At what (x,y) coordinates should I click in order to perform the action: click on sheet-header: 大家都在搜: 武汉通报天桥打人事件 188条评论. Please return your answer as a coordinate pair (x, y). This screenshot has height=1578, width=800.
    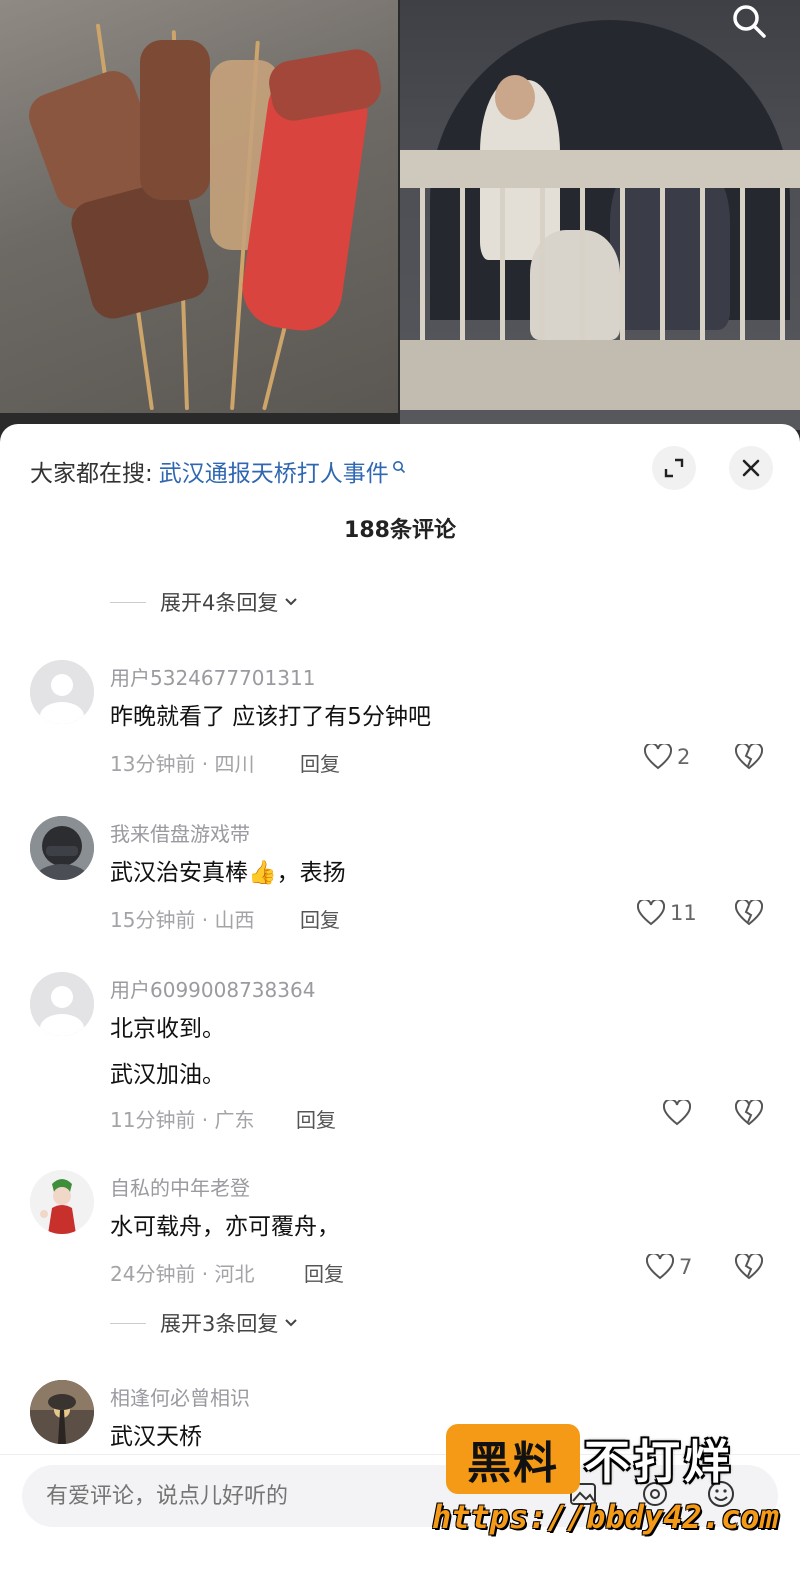
    Looking at the image, I should click on (400, 494).